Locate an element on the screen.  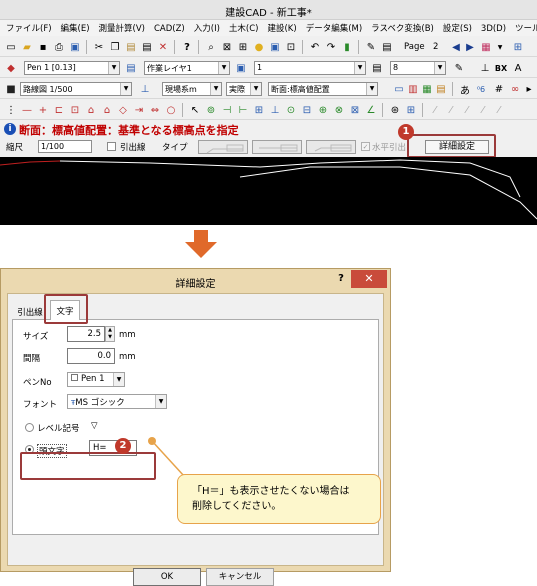
font-select: ŦMS ゴシック ▼ is located at coordinates (117, 401).